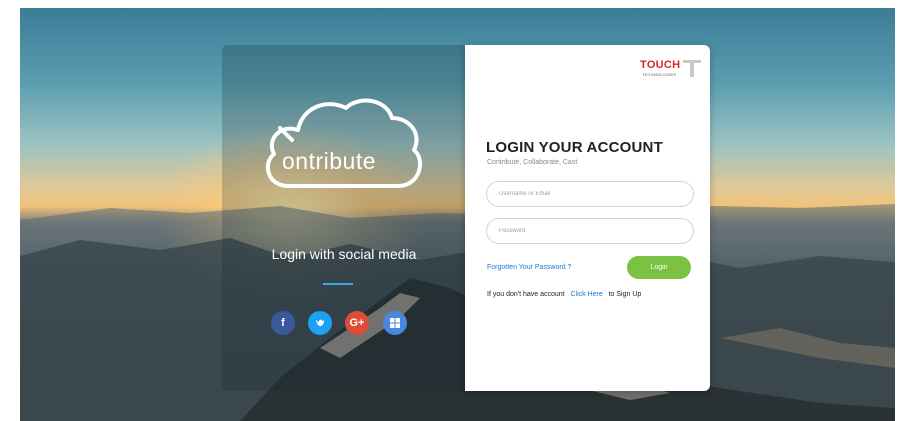 Image resolution: width=915 pixels, height=421 pixels. I want to click on windows-button, so click(395, 323).